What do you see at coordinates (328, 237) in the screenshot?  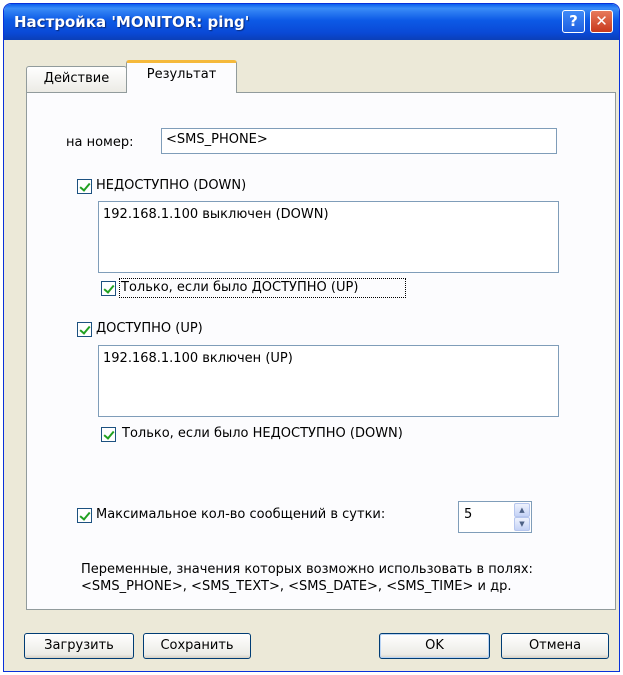 I see `down-message-textarea: 192.168.1.100 выключен (DOWN)` at bounding box center [328, 237].